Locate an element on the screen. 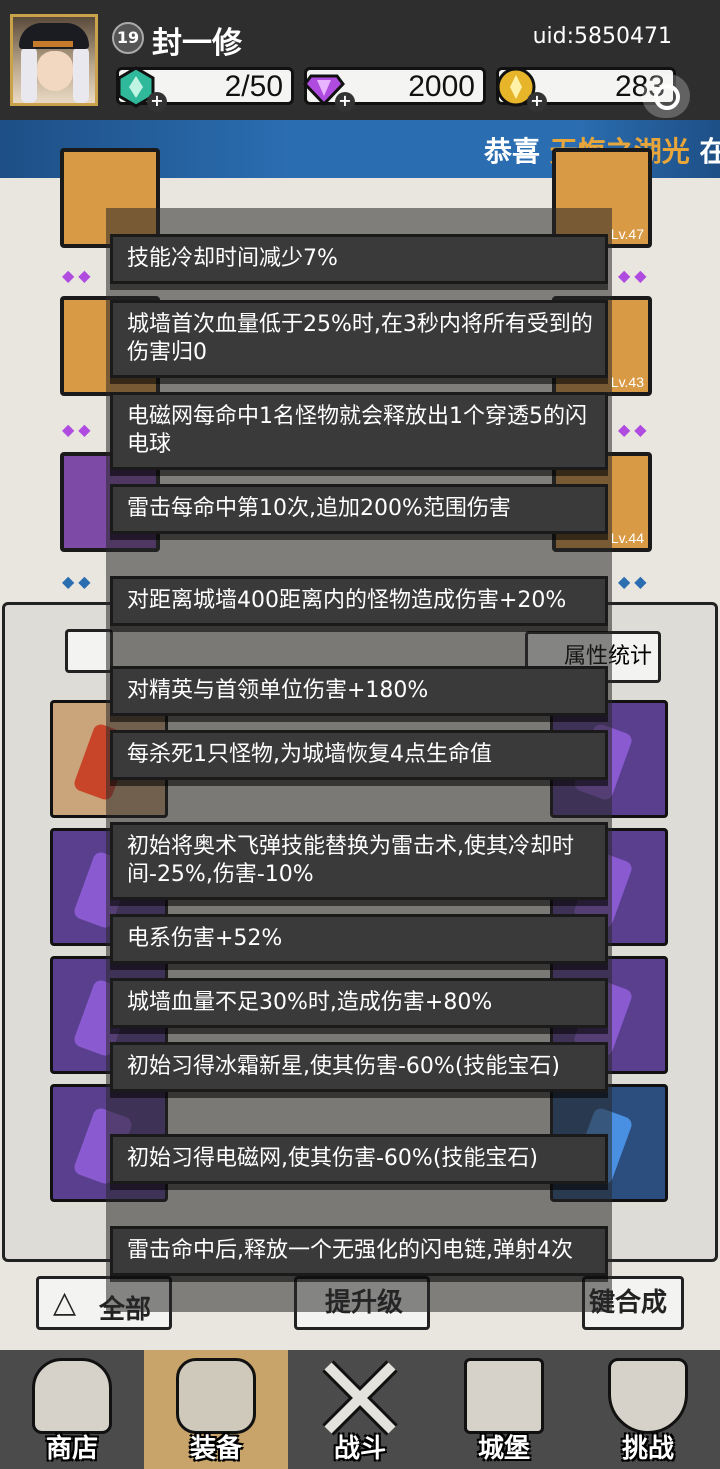 The height and width of the screenshot is (1469, 720). equipment-level: Lv.44 is located at coordinates (627, 538).